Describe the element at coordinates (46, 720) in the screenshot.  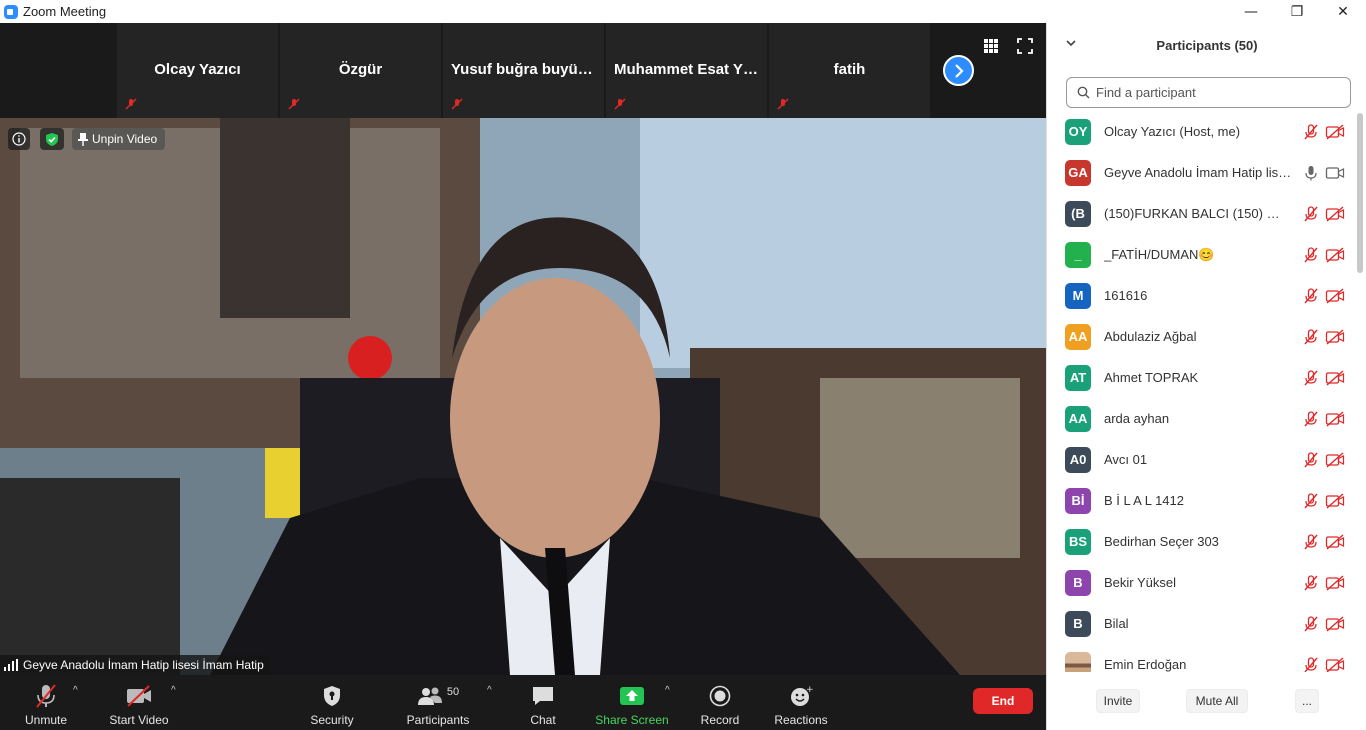
I see `unmute-label: Unmute` at that location.